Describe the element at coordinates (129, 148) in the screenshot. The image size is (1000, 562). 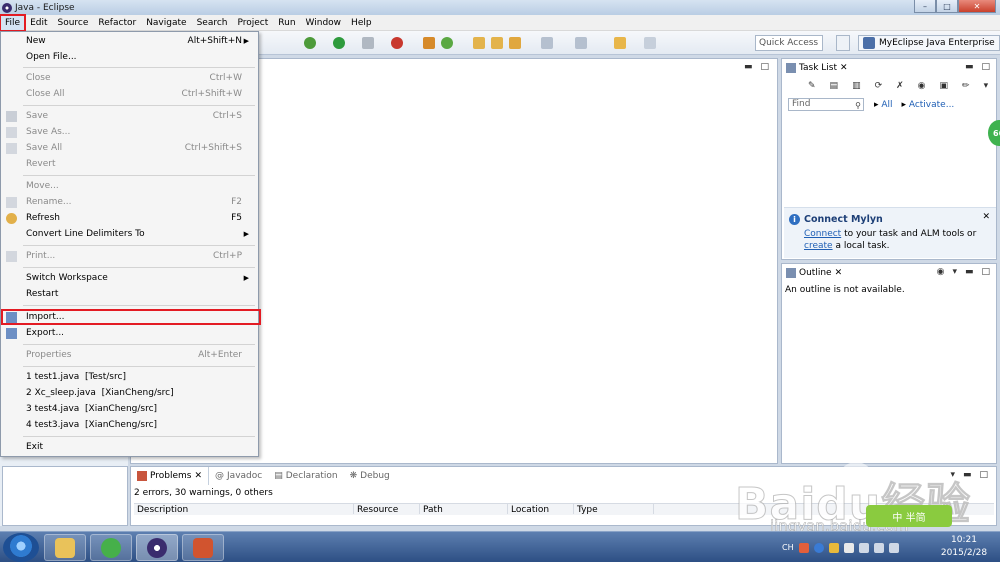
I see `menu-item-save-all: Save All Ctrl+Shift+S` at that location.